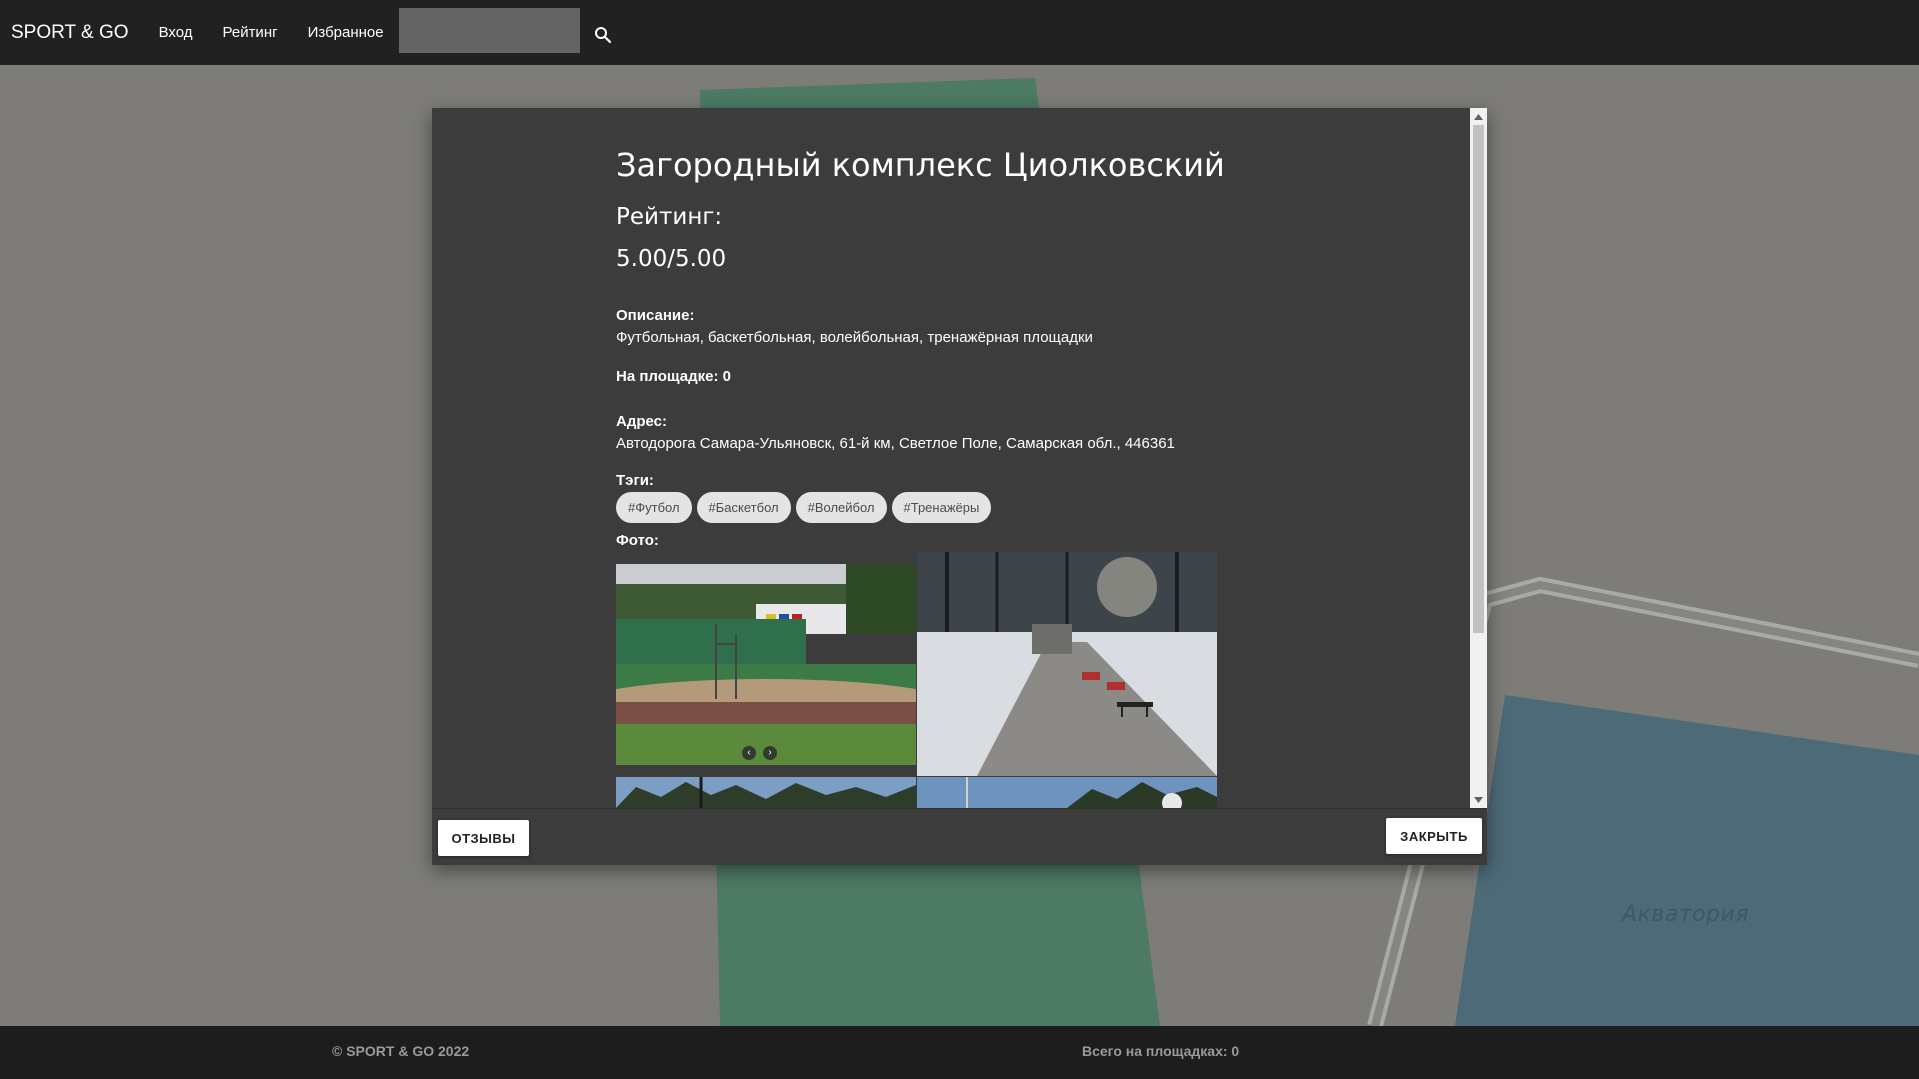 The height and width of the screenshot is (1079, 1919). Describe the element at coordinates (603, 35) in the screenshot. I see `search-icon` at that location.